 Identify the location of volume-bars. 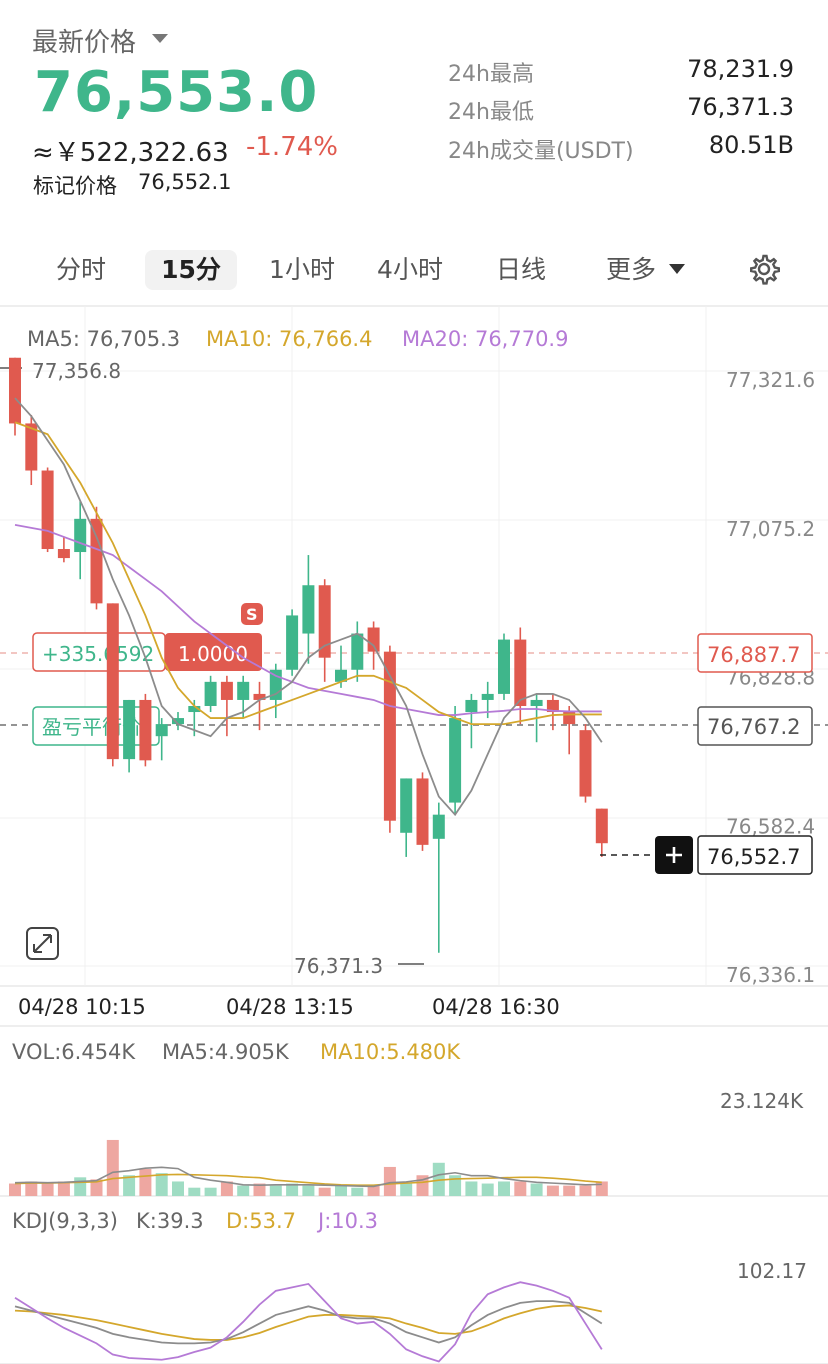
(308, 1167).